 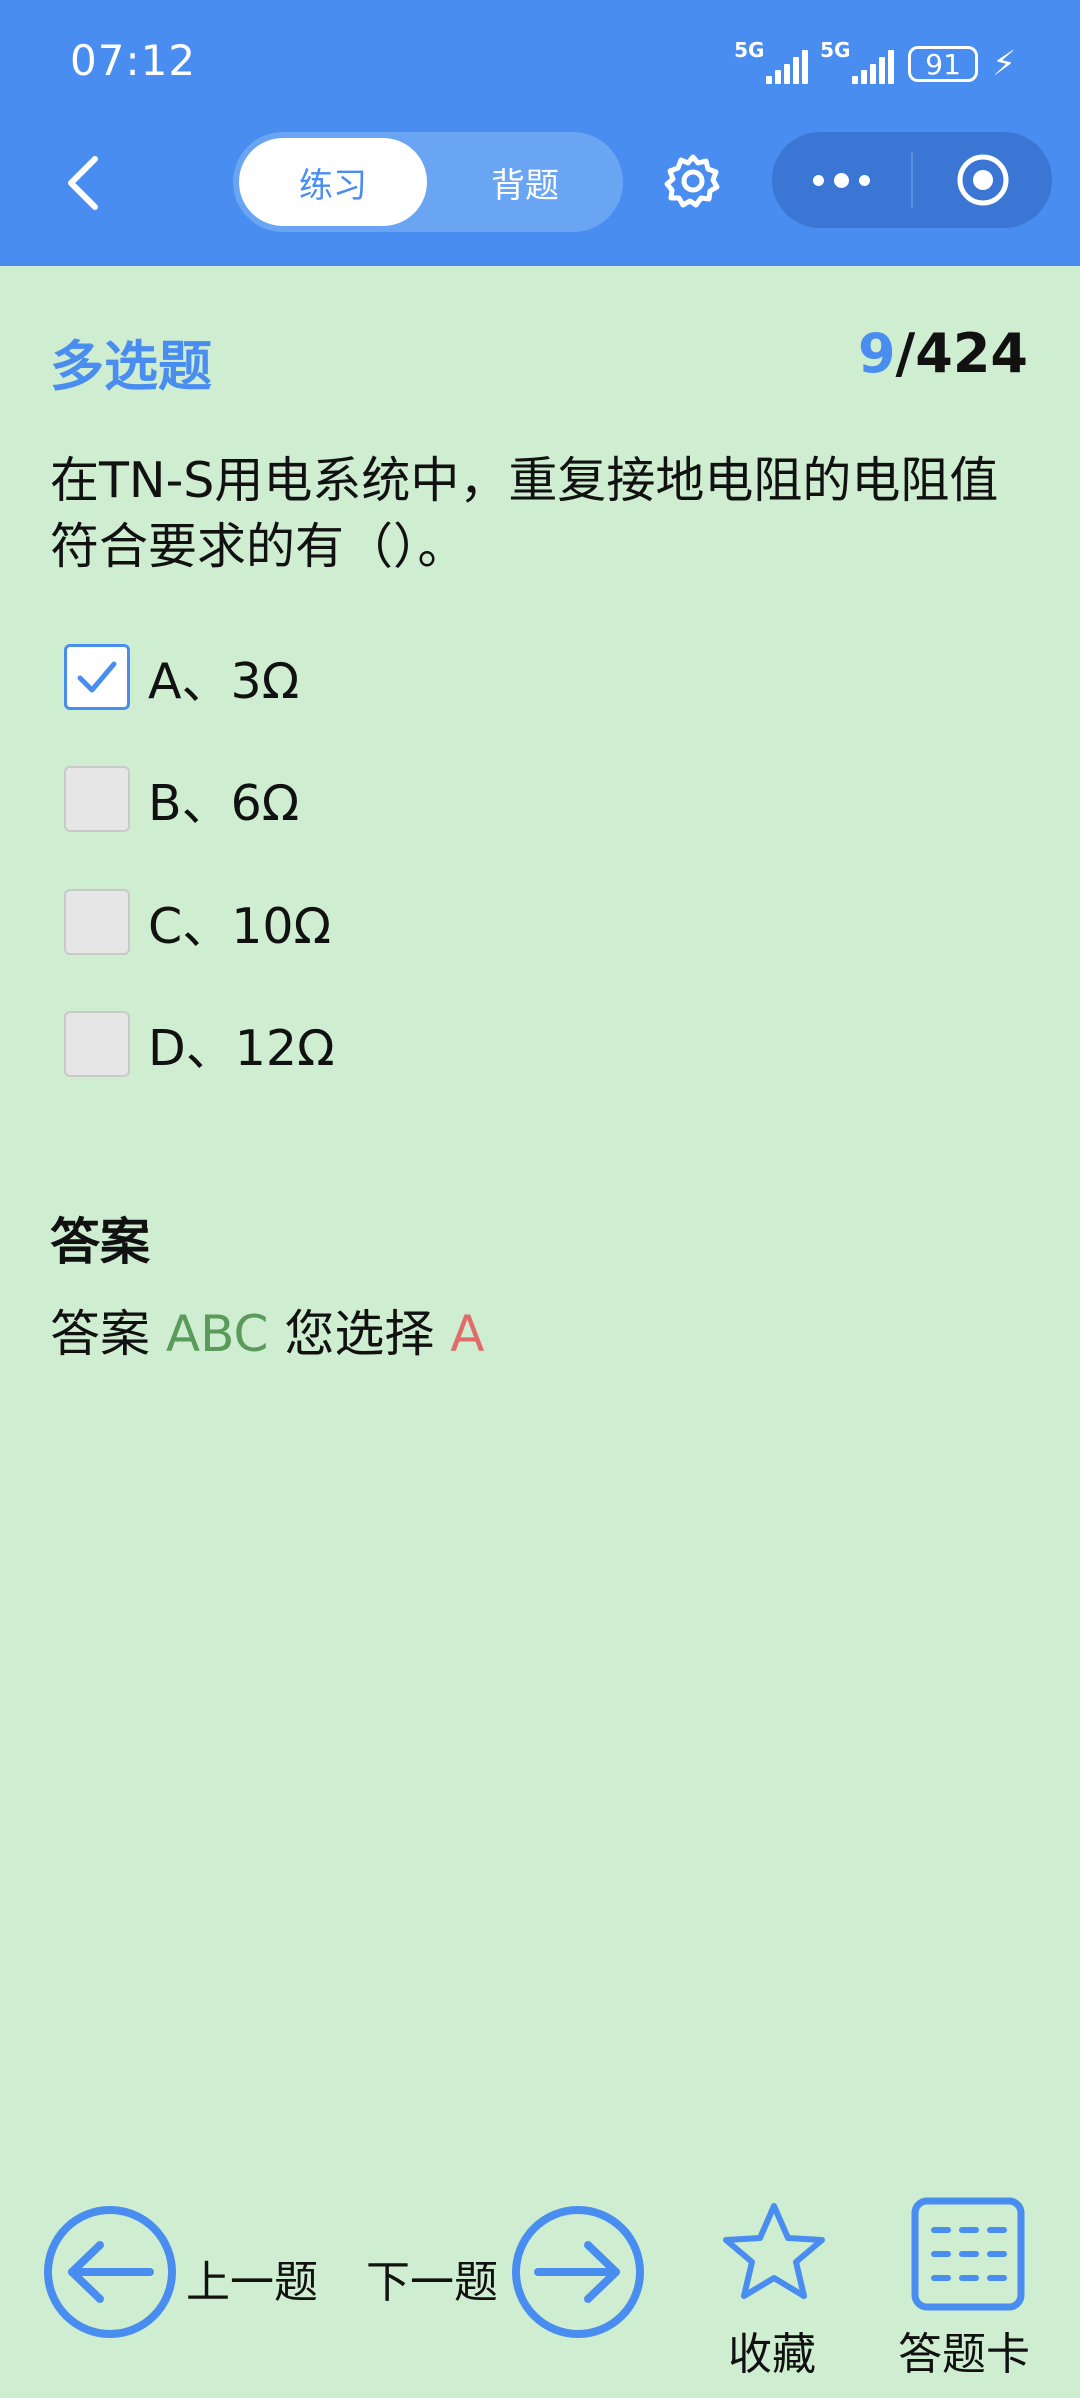 I want to click on chosen-label: 您选择, so click(x=359, y=1334).